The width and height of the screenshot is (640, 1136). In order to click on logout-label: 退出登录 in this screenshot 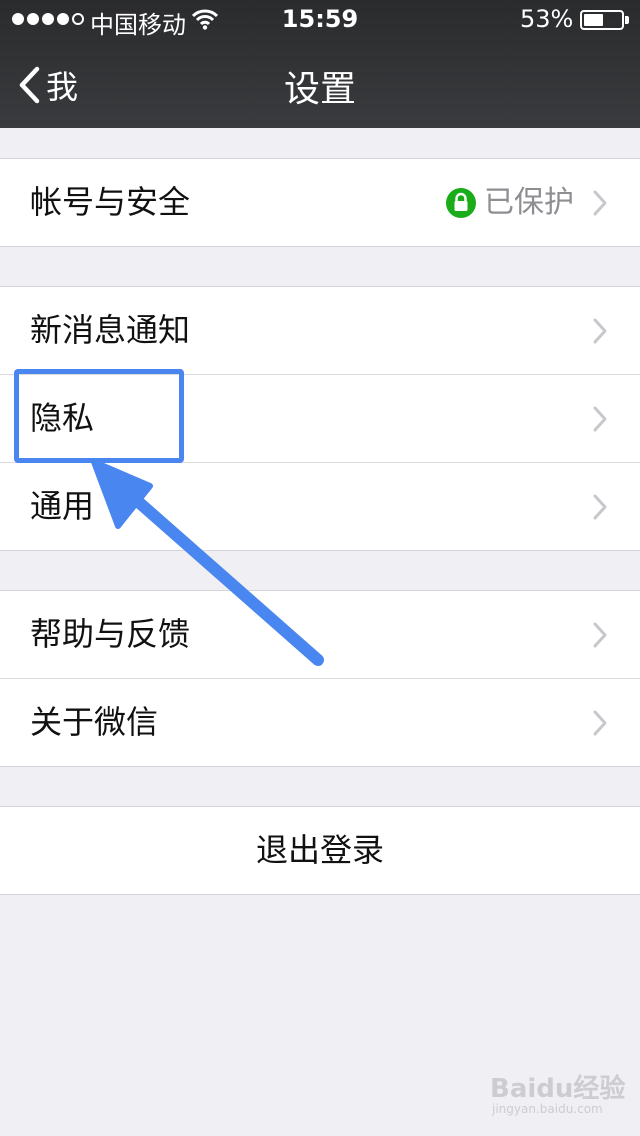, I will do `click(319, 850)`.